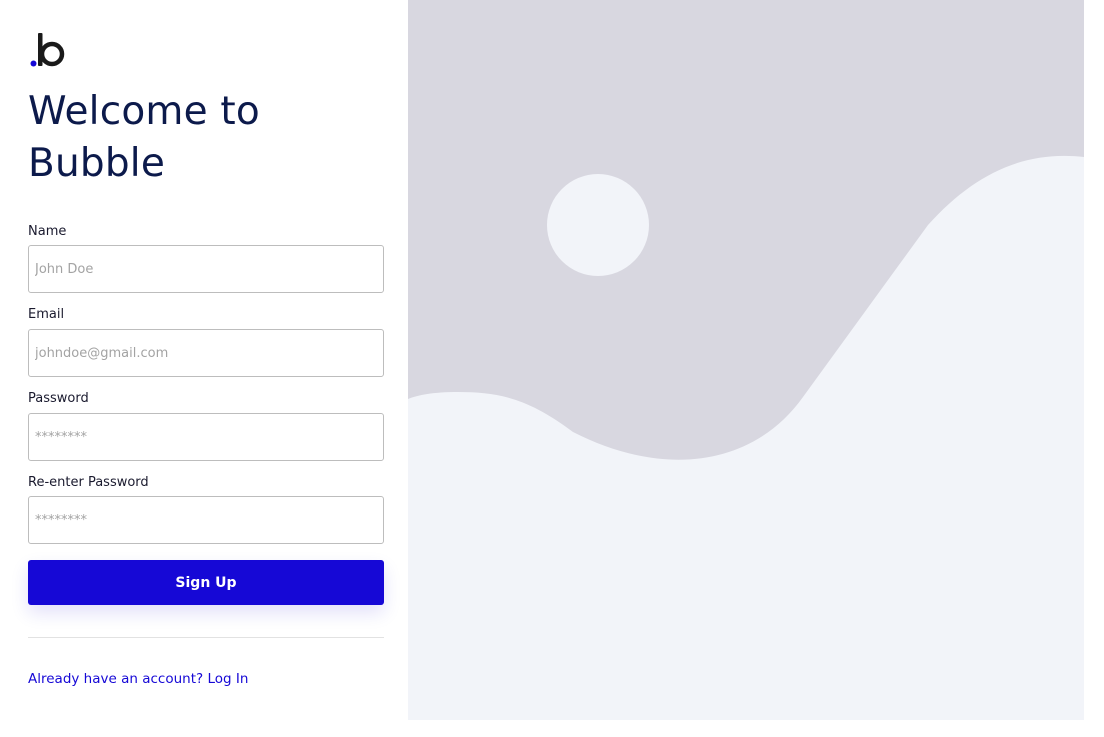 Image resolution: width=1104 pixels, height=737 pixels. Describe the element at coordinates (88, 482) in the screenshot. I see `confirm-password-label: Re-enter Password` at that location.